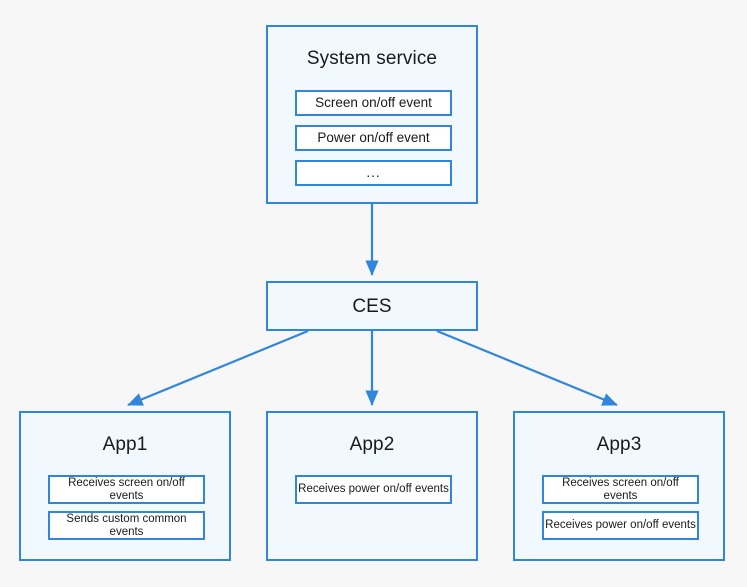 This screenshot has height=587, width=747. What do you see at coordinates (125, 444) in the screenshot?
I see `node-app1-title: App1` at bounding box center [125, 444].